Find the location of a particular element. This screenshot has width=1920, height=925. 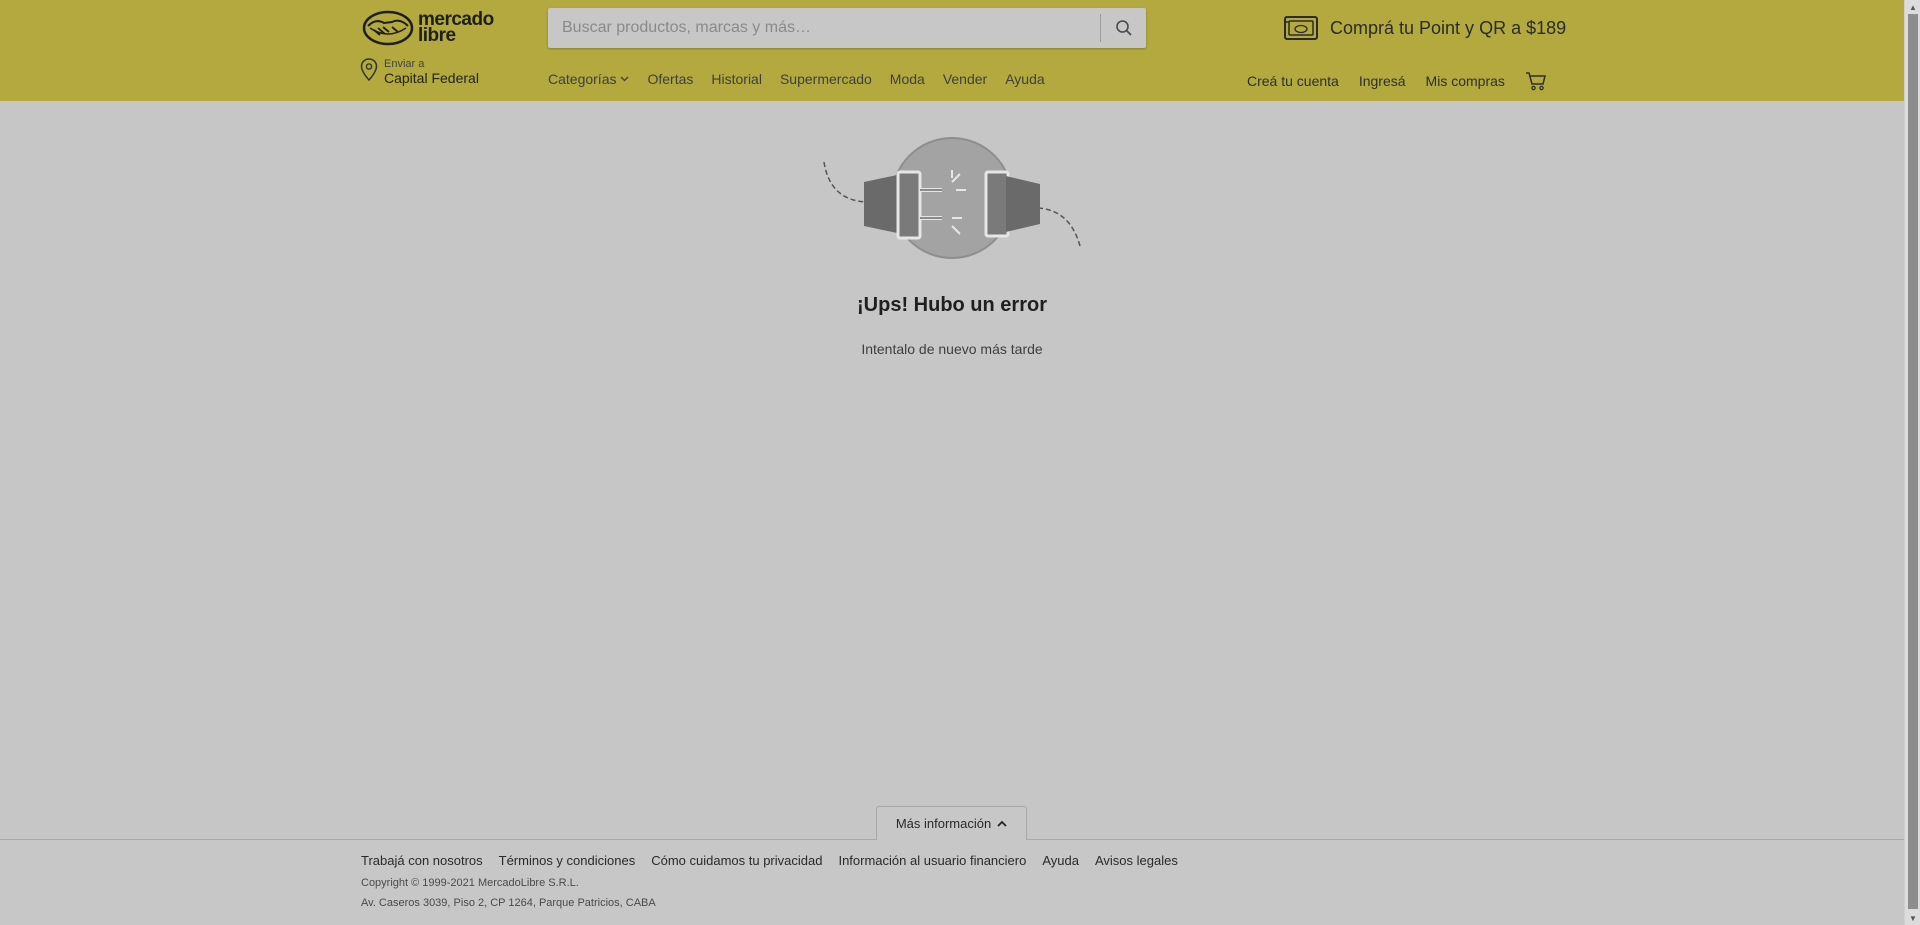

nav-item-label: Moda is located at coordinates (907, 79).